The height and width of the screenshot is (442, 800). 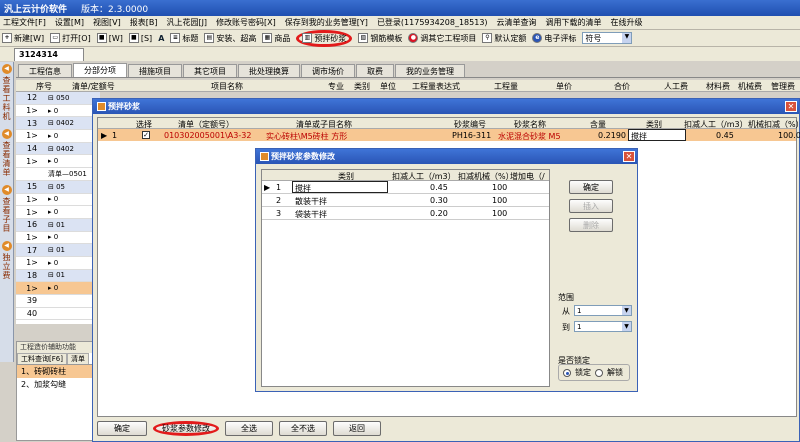 I want to click on mortar-param-edit-button: 砂浆参数修改, so click(x=186, y=428).